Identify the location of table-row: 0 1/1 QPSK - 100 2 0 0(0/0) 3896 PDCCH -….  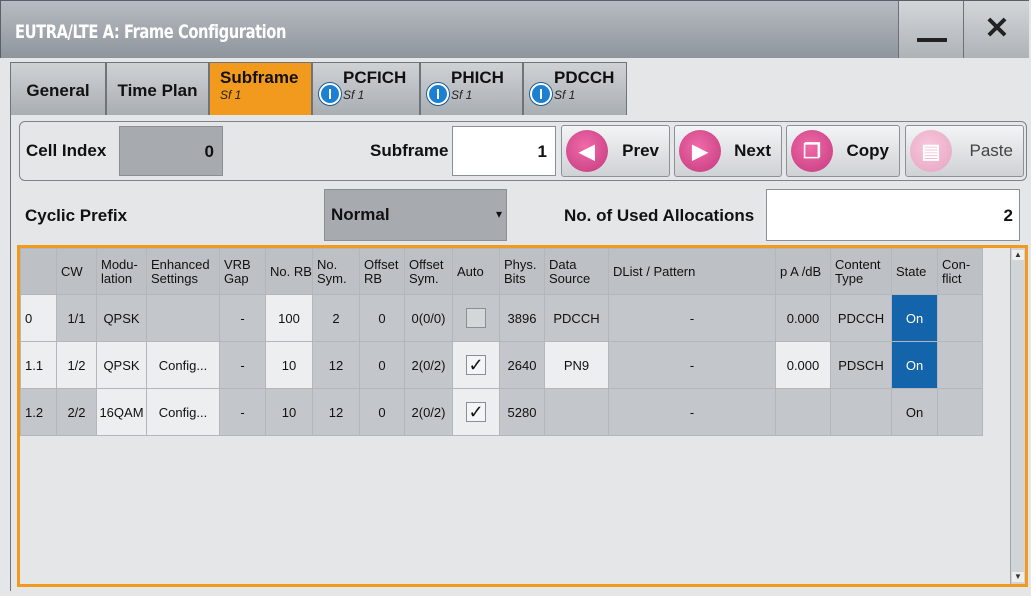
(501, 318).